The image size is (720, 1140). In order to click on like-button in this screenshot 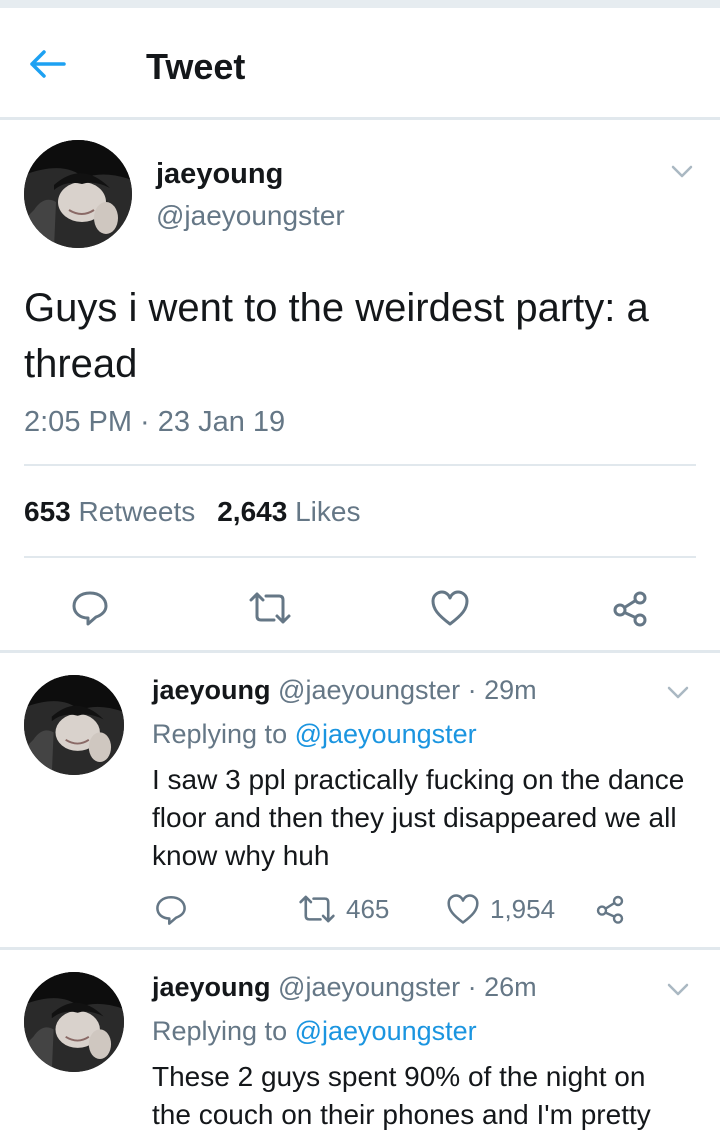, I will do `click(450, 608)`.